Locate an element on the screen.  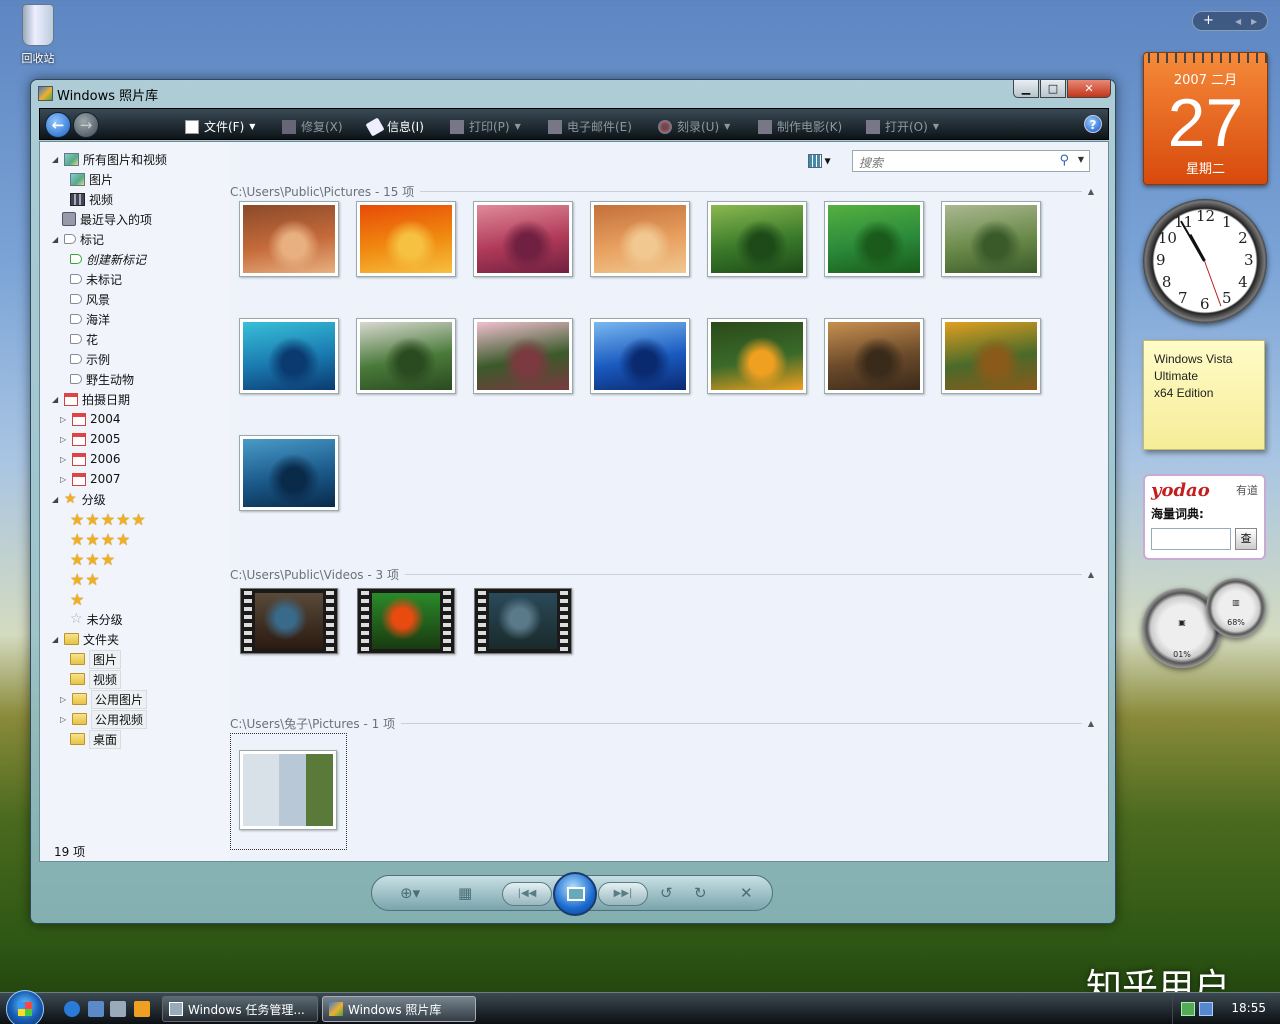
dictionary-input is located at coordinates (1191, 539).